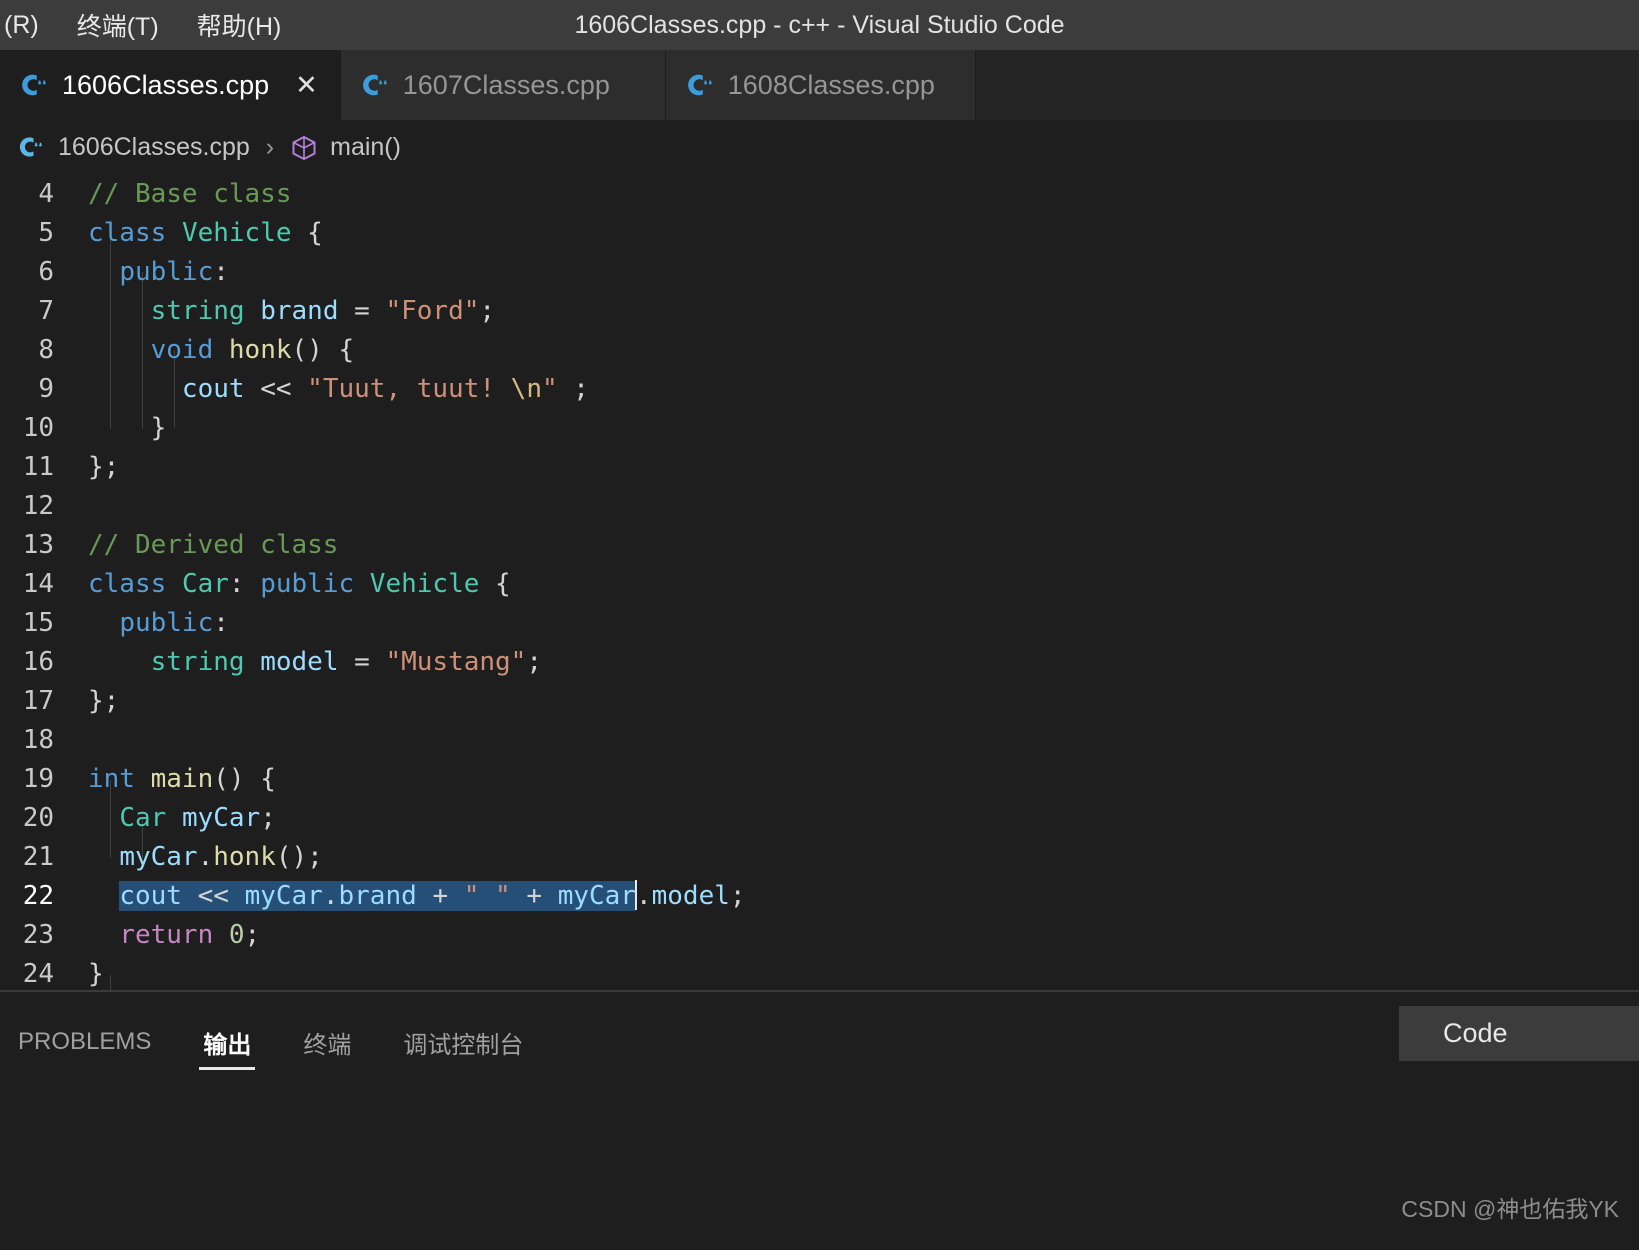 The image size is (1639, 1250). I want to click on tab-bar-filler, so click(1307, 85).